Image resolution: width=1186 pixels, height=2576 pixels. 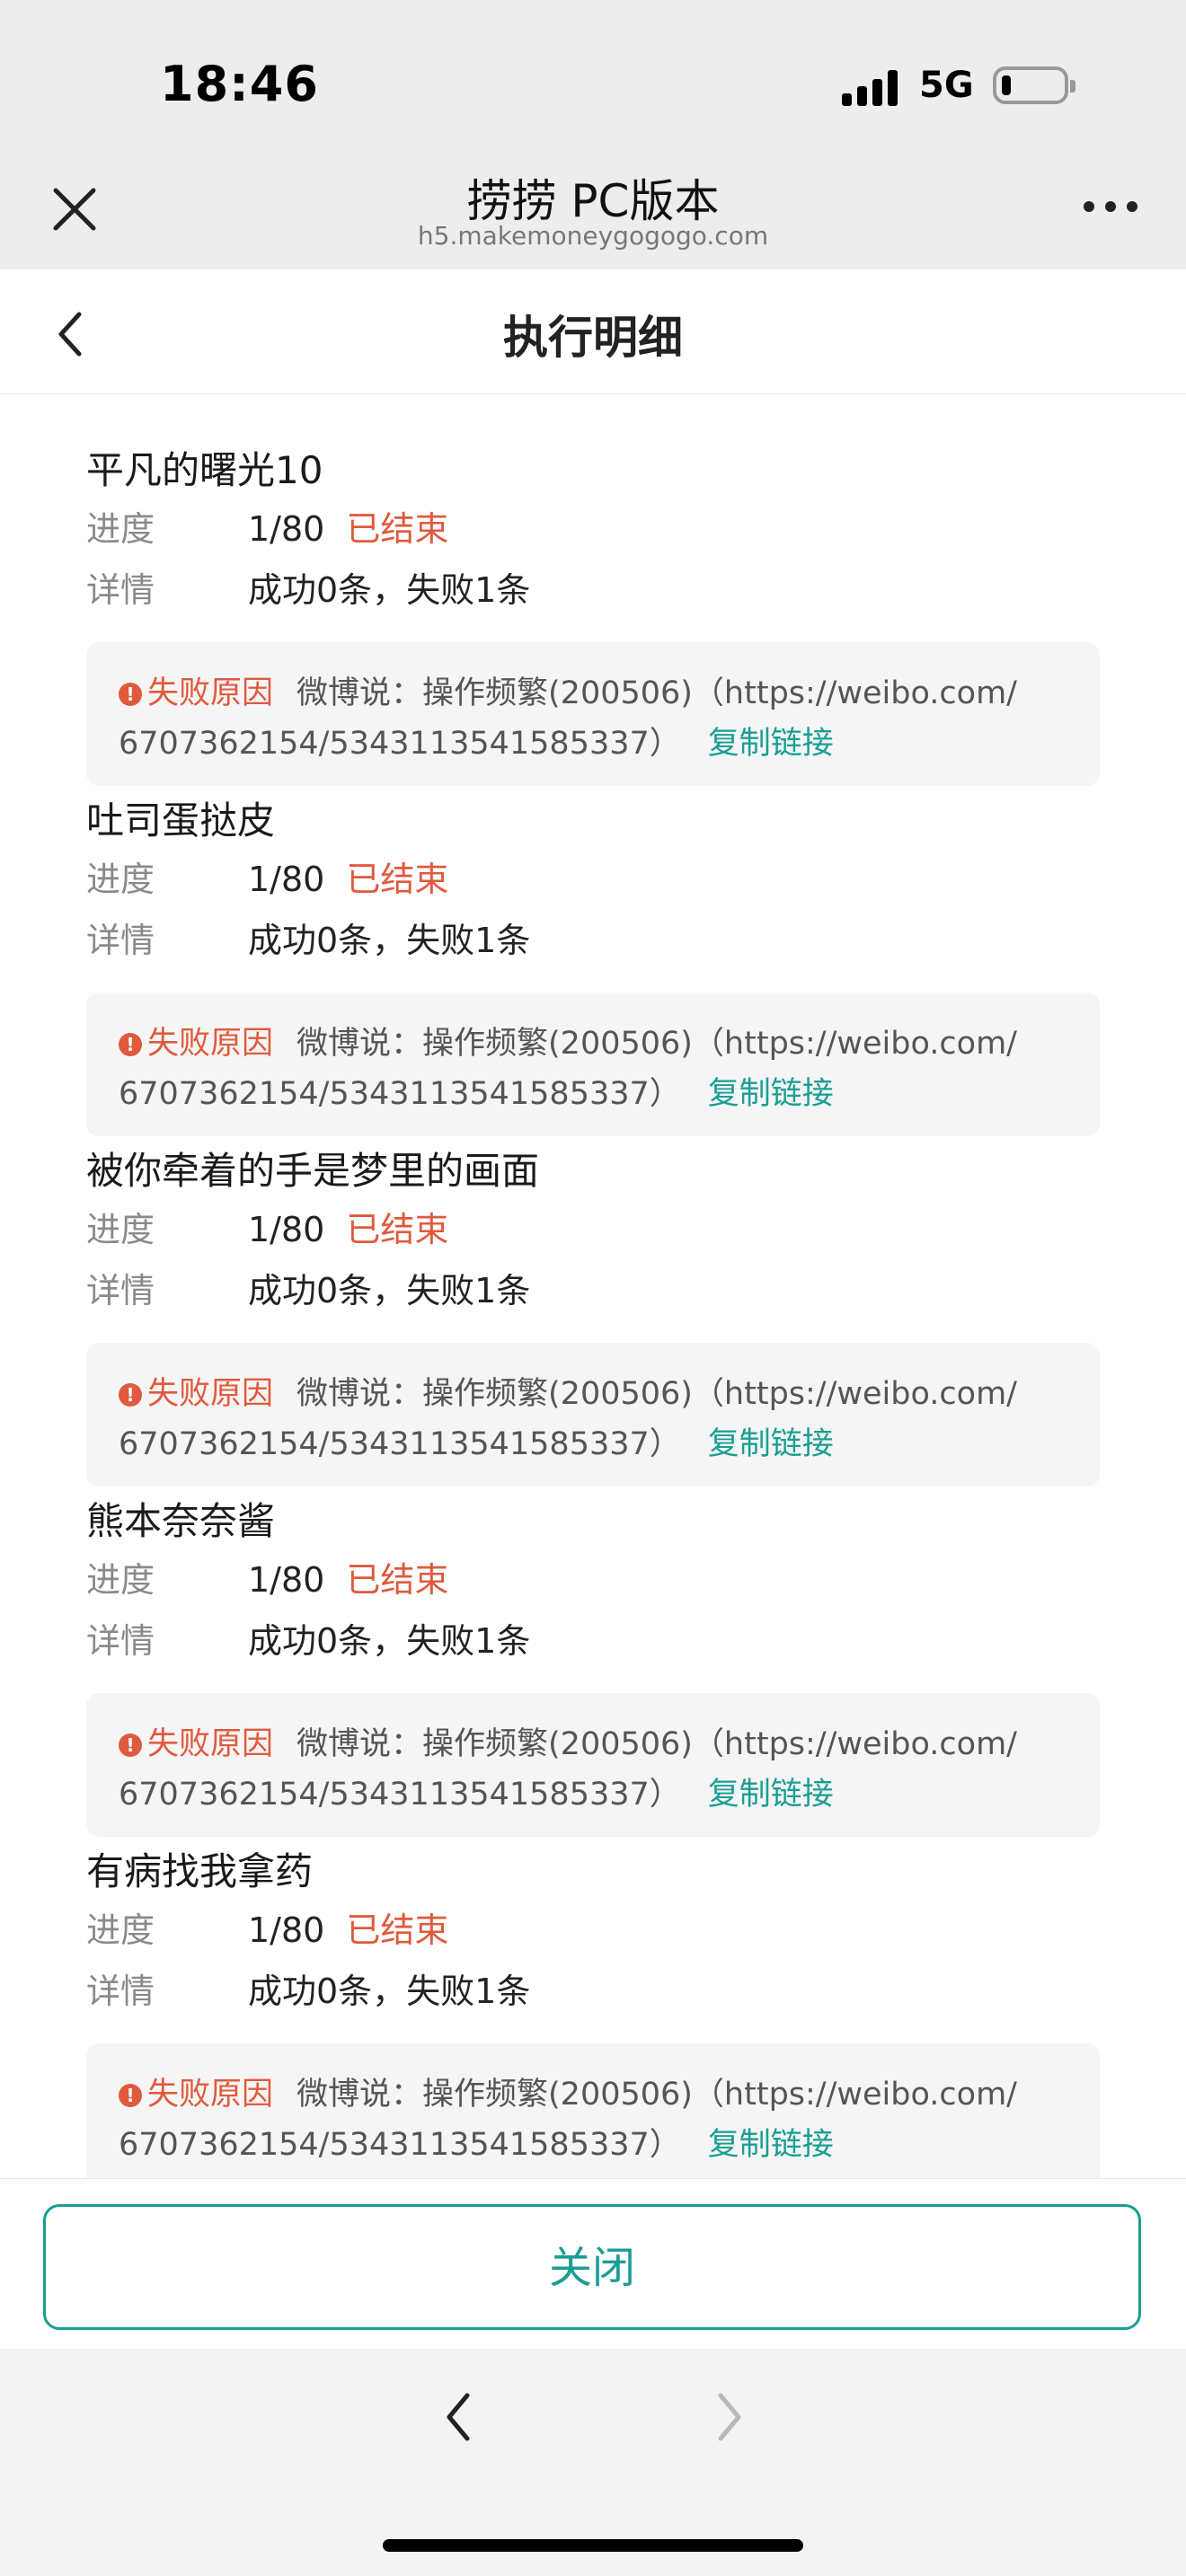 I want to click on more-dots-icon, so click(x=1110, y=207).